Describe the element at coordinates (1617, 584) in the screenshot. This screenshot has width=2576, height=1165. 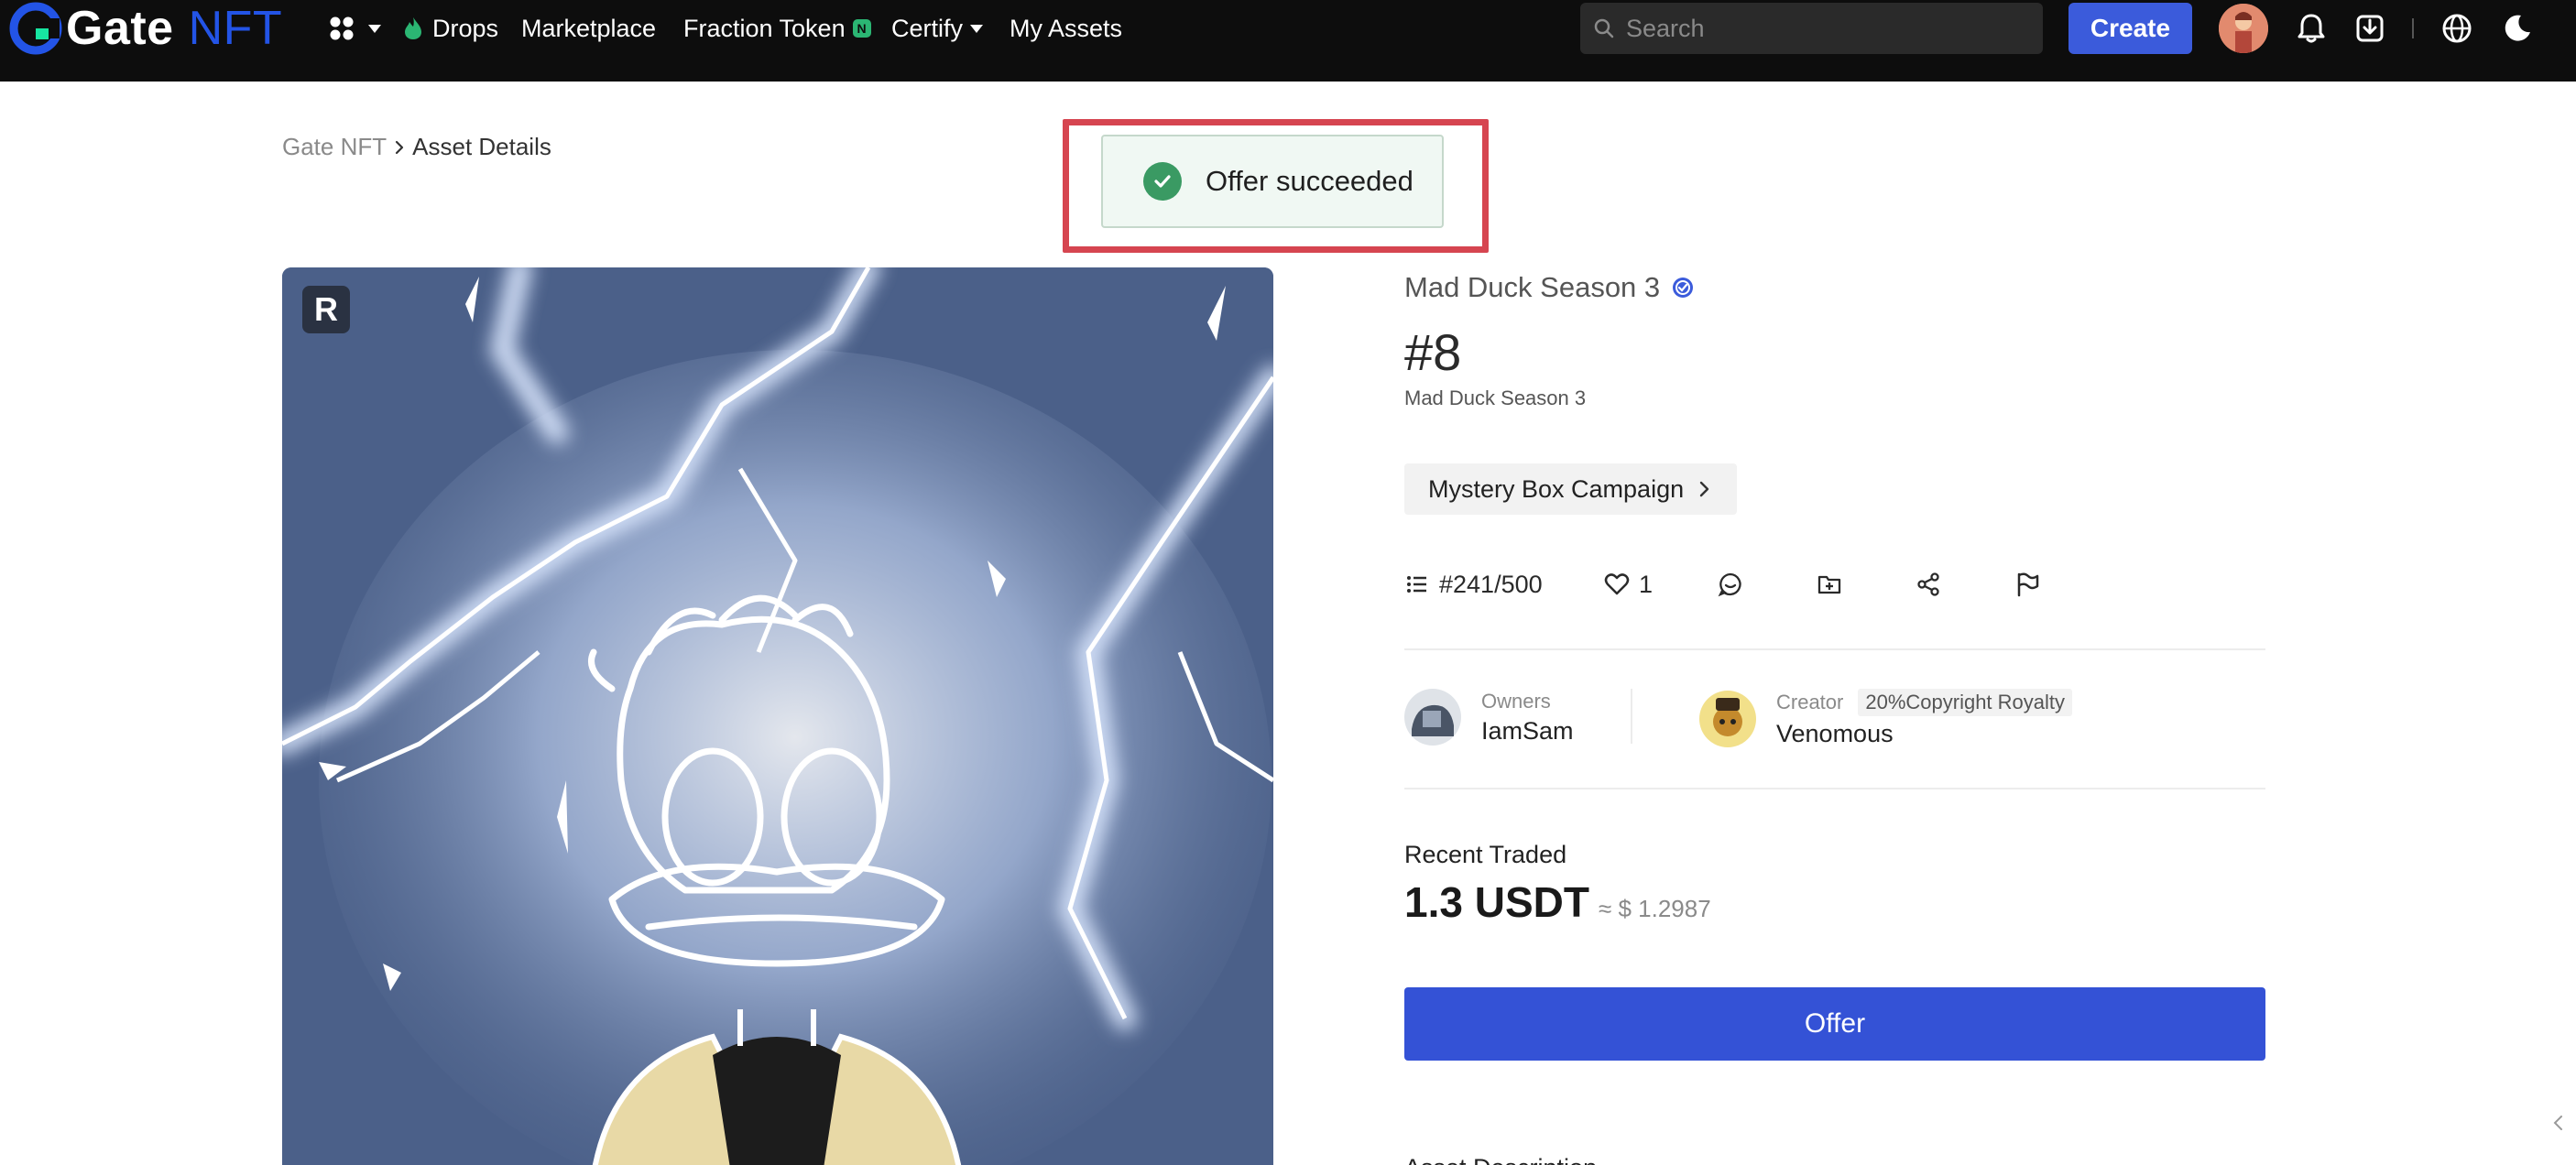
I see `heart-icon` at that location.